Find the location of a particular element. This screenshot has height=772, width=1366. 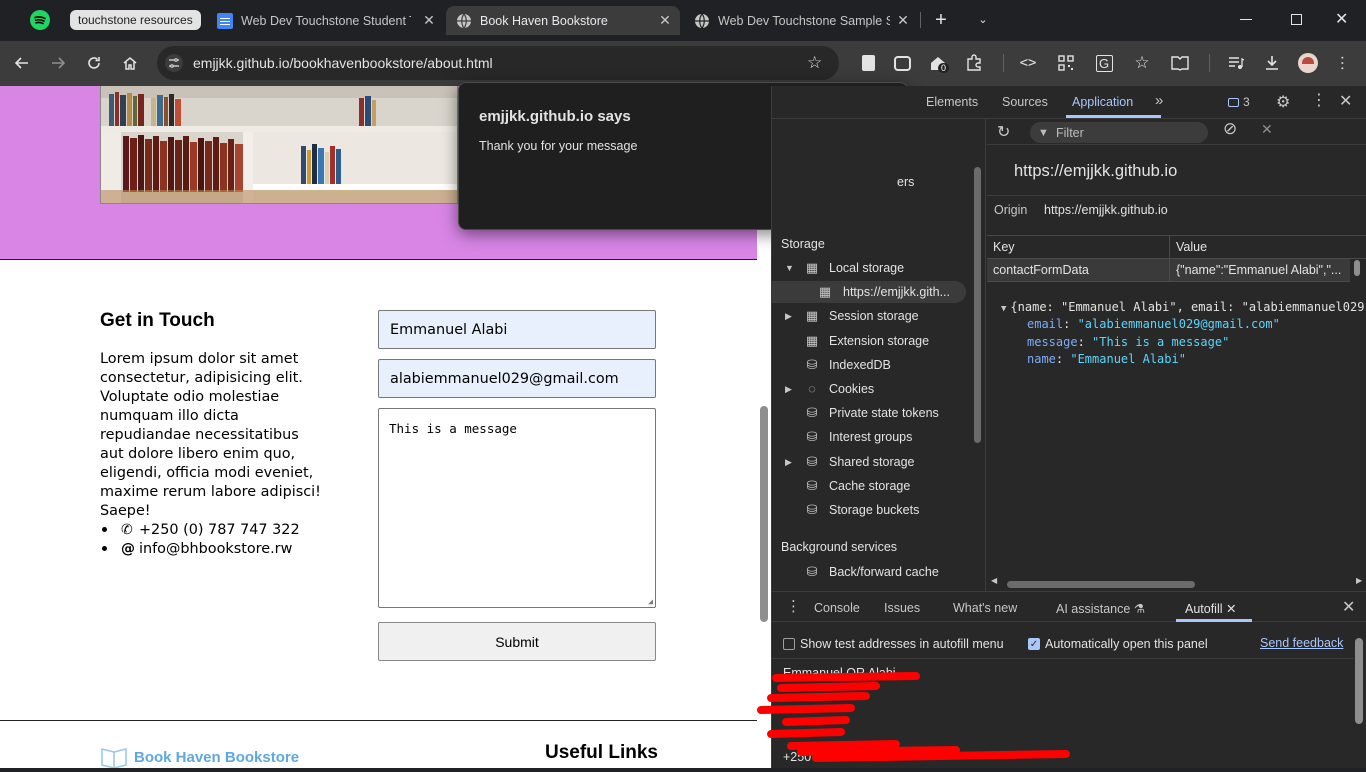

checkbox-unchecked is located at coordinates (789, 644).